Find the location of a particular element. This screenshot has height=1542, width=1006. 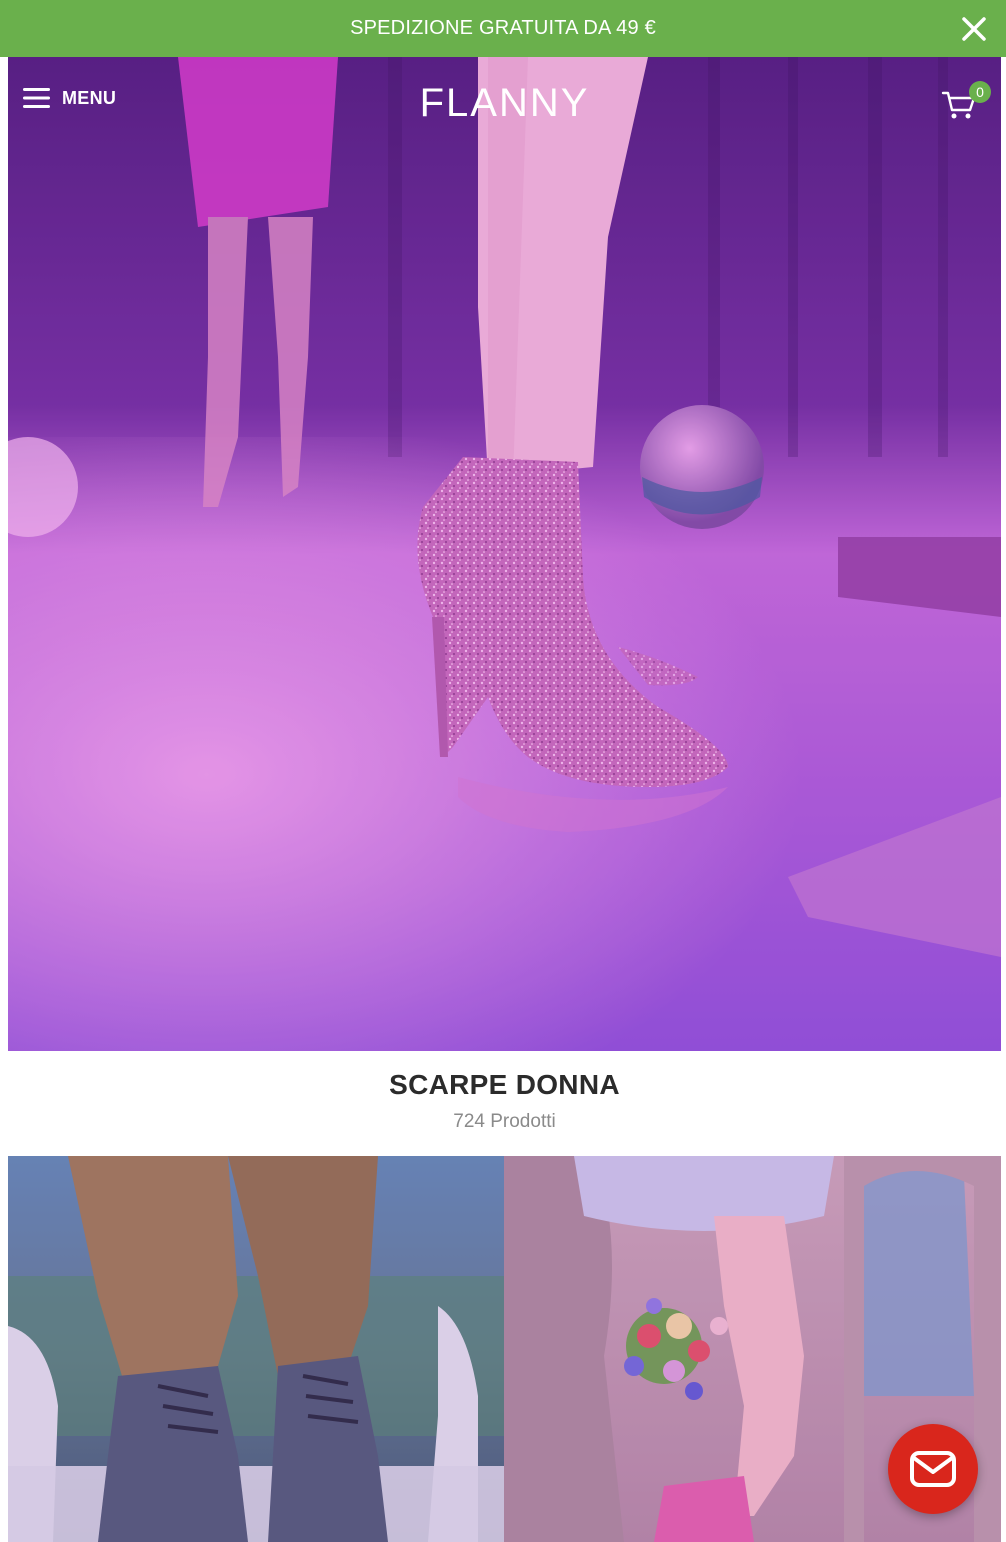

promo-text: SPEDIZIONE GRATUITA DA 49 € is located at coordinates (503, 28).